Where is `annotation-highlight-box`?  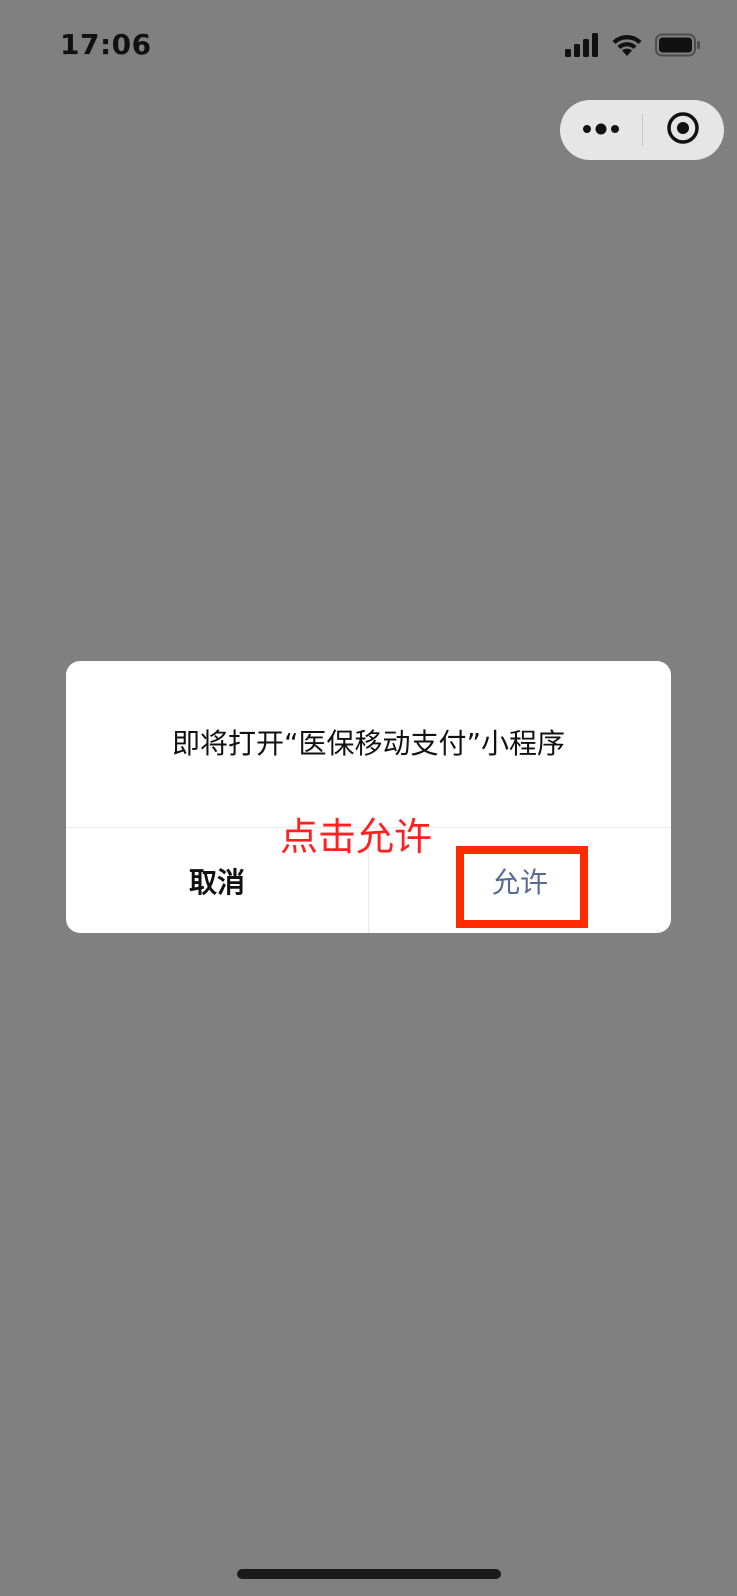
annotation-highlight-box is located at coordinates (522, 887).